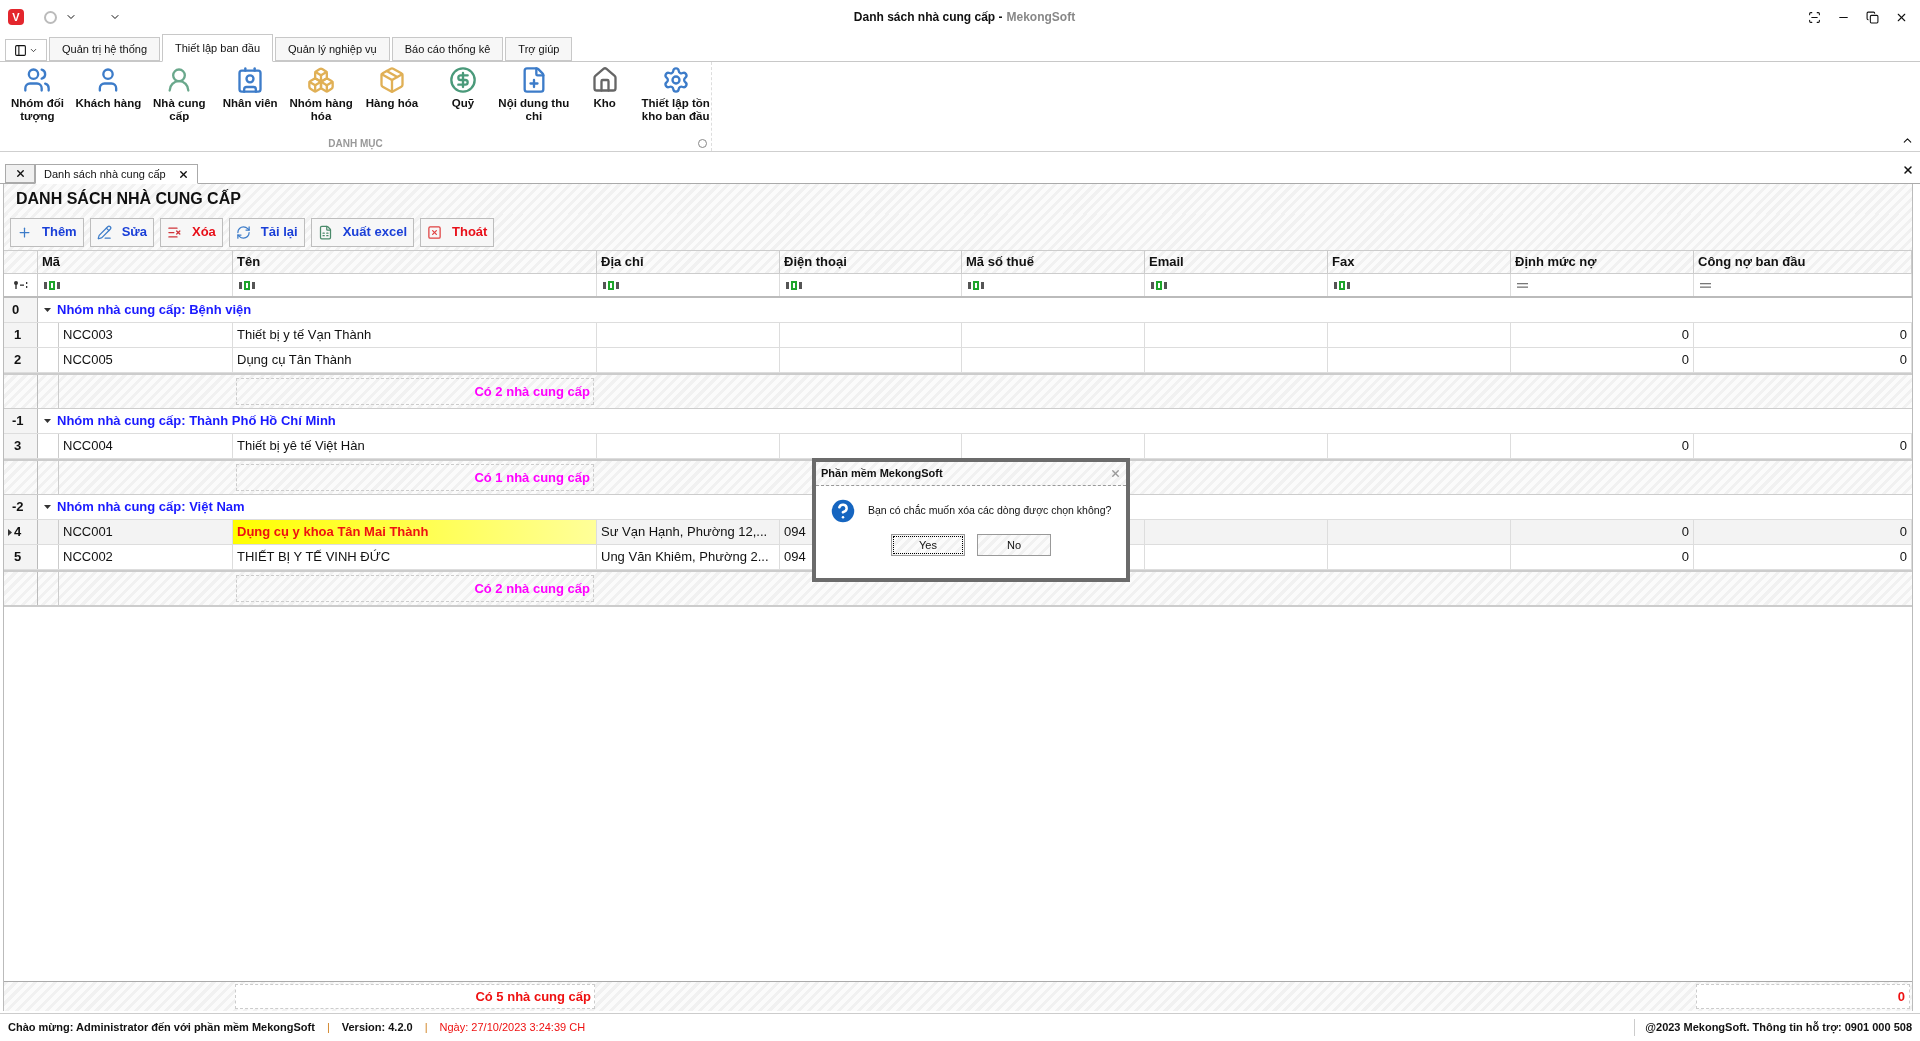 Image resolution: width=1920 pixels, height=1041 pixels. I want to click on status-text: @2023 MekongSoft. Thông tin hỗ trợ: 0901 000 508, so click(1773, 1027).